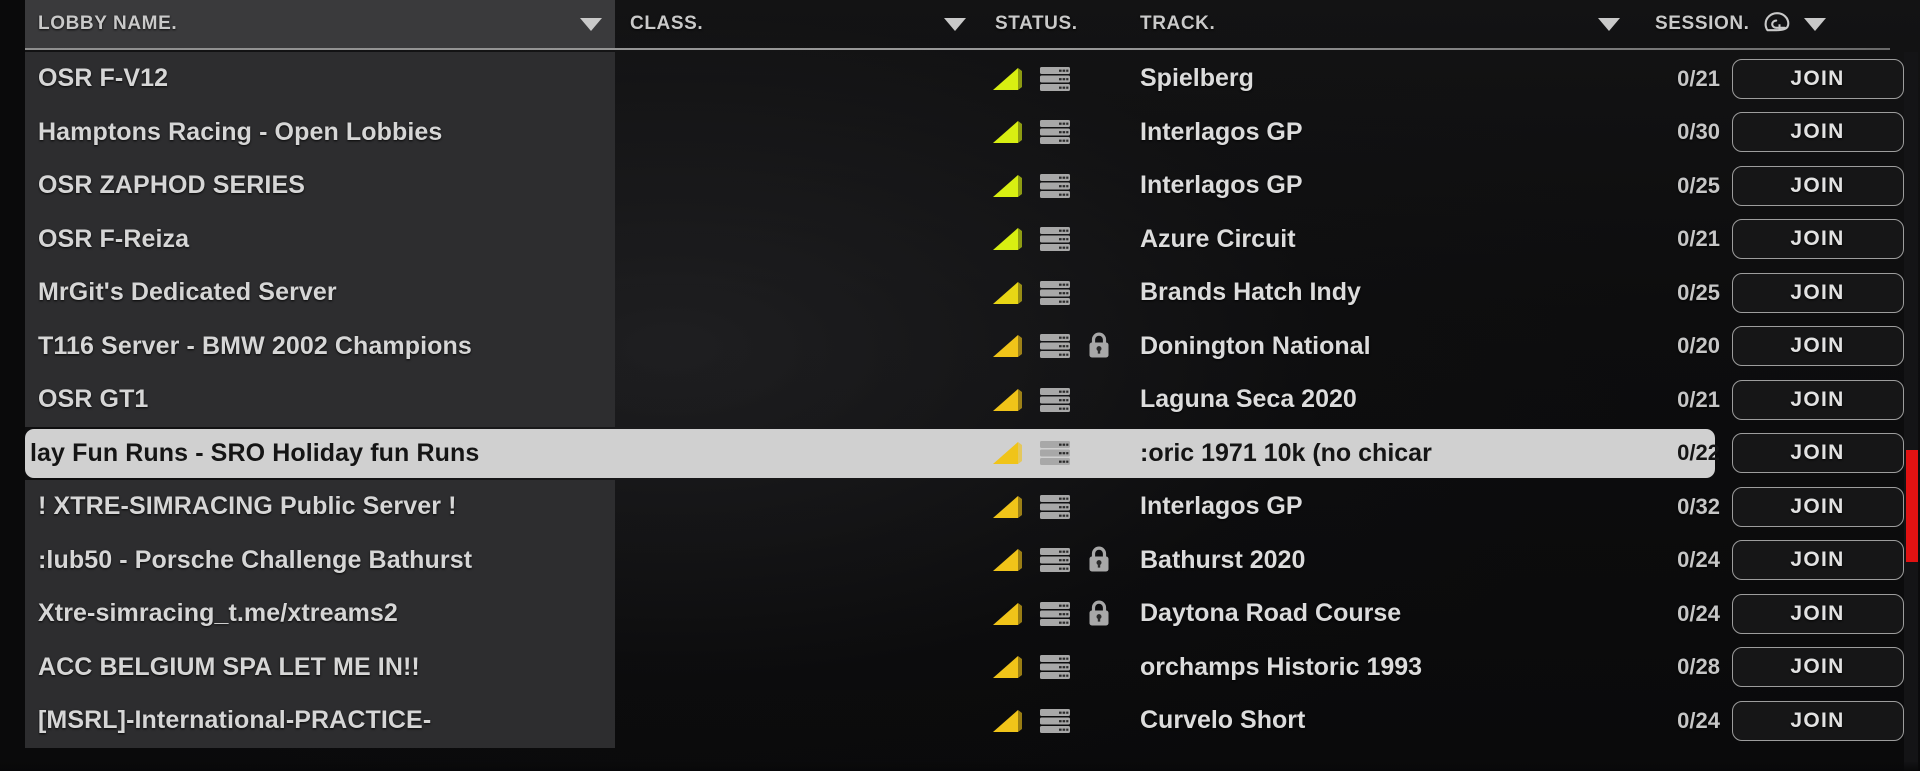  What do you see at coordinates (1911, 411) in the screenshot?
I see `scrollbar-track` at bounding box center [1911, 411].